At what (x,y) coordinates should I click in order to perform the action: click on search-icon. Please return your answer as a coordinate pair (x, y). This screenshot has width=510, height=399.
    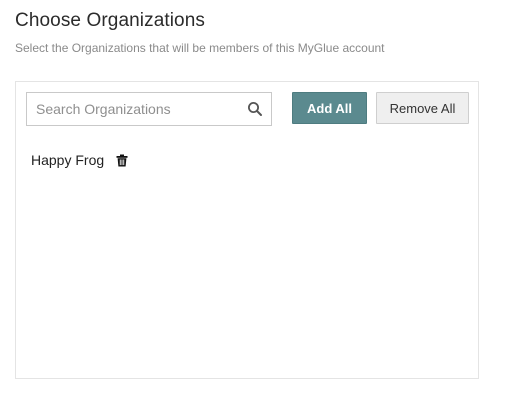
    Looking at the image, I should click on (255, 109).